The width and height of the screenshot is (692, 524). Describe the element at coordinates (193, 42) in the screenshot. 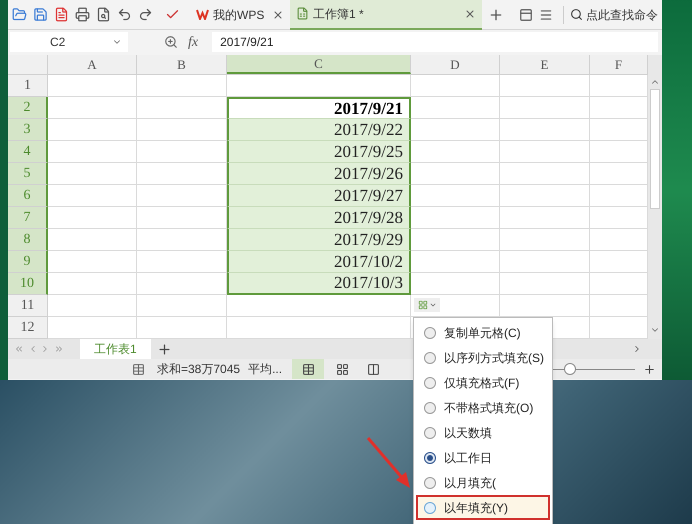

I see `function-label: fx` at that location.